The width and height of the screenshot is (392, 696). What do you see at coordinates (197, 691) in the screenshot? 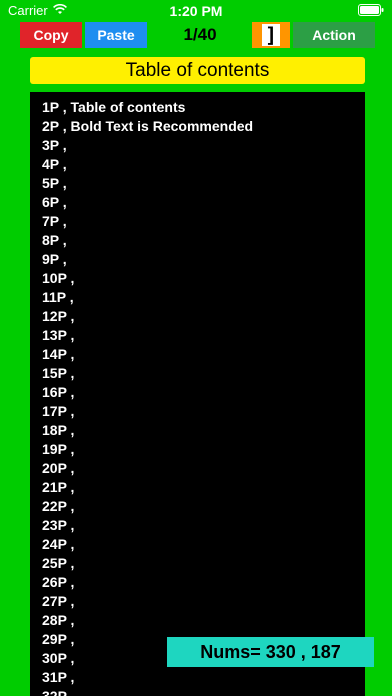
I see `list-item: 32P ,` at bounding box center [197, 691].